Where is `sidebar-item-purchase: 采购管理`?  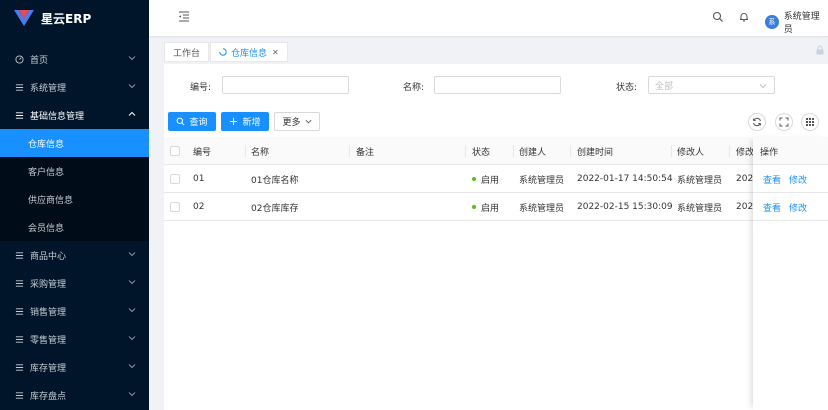 sidebar-item-purchase: 采购管理 is located at coordinates (74, 283).